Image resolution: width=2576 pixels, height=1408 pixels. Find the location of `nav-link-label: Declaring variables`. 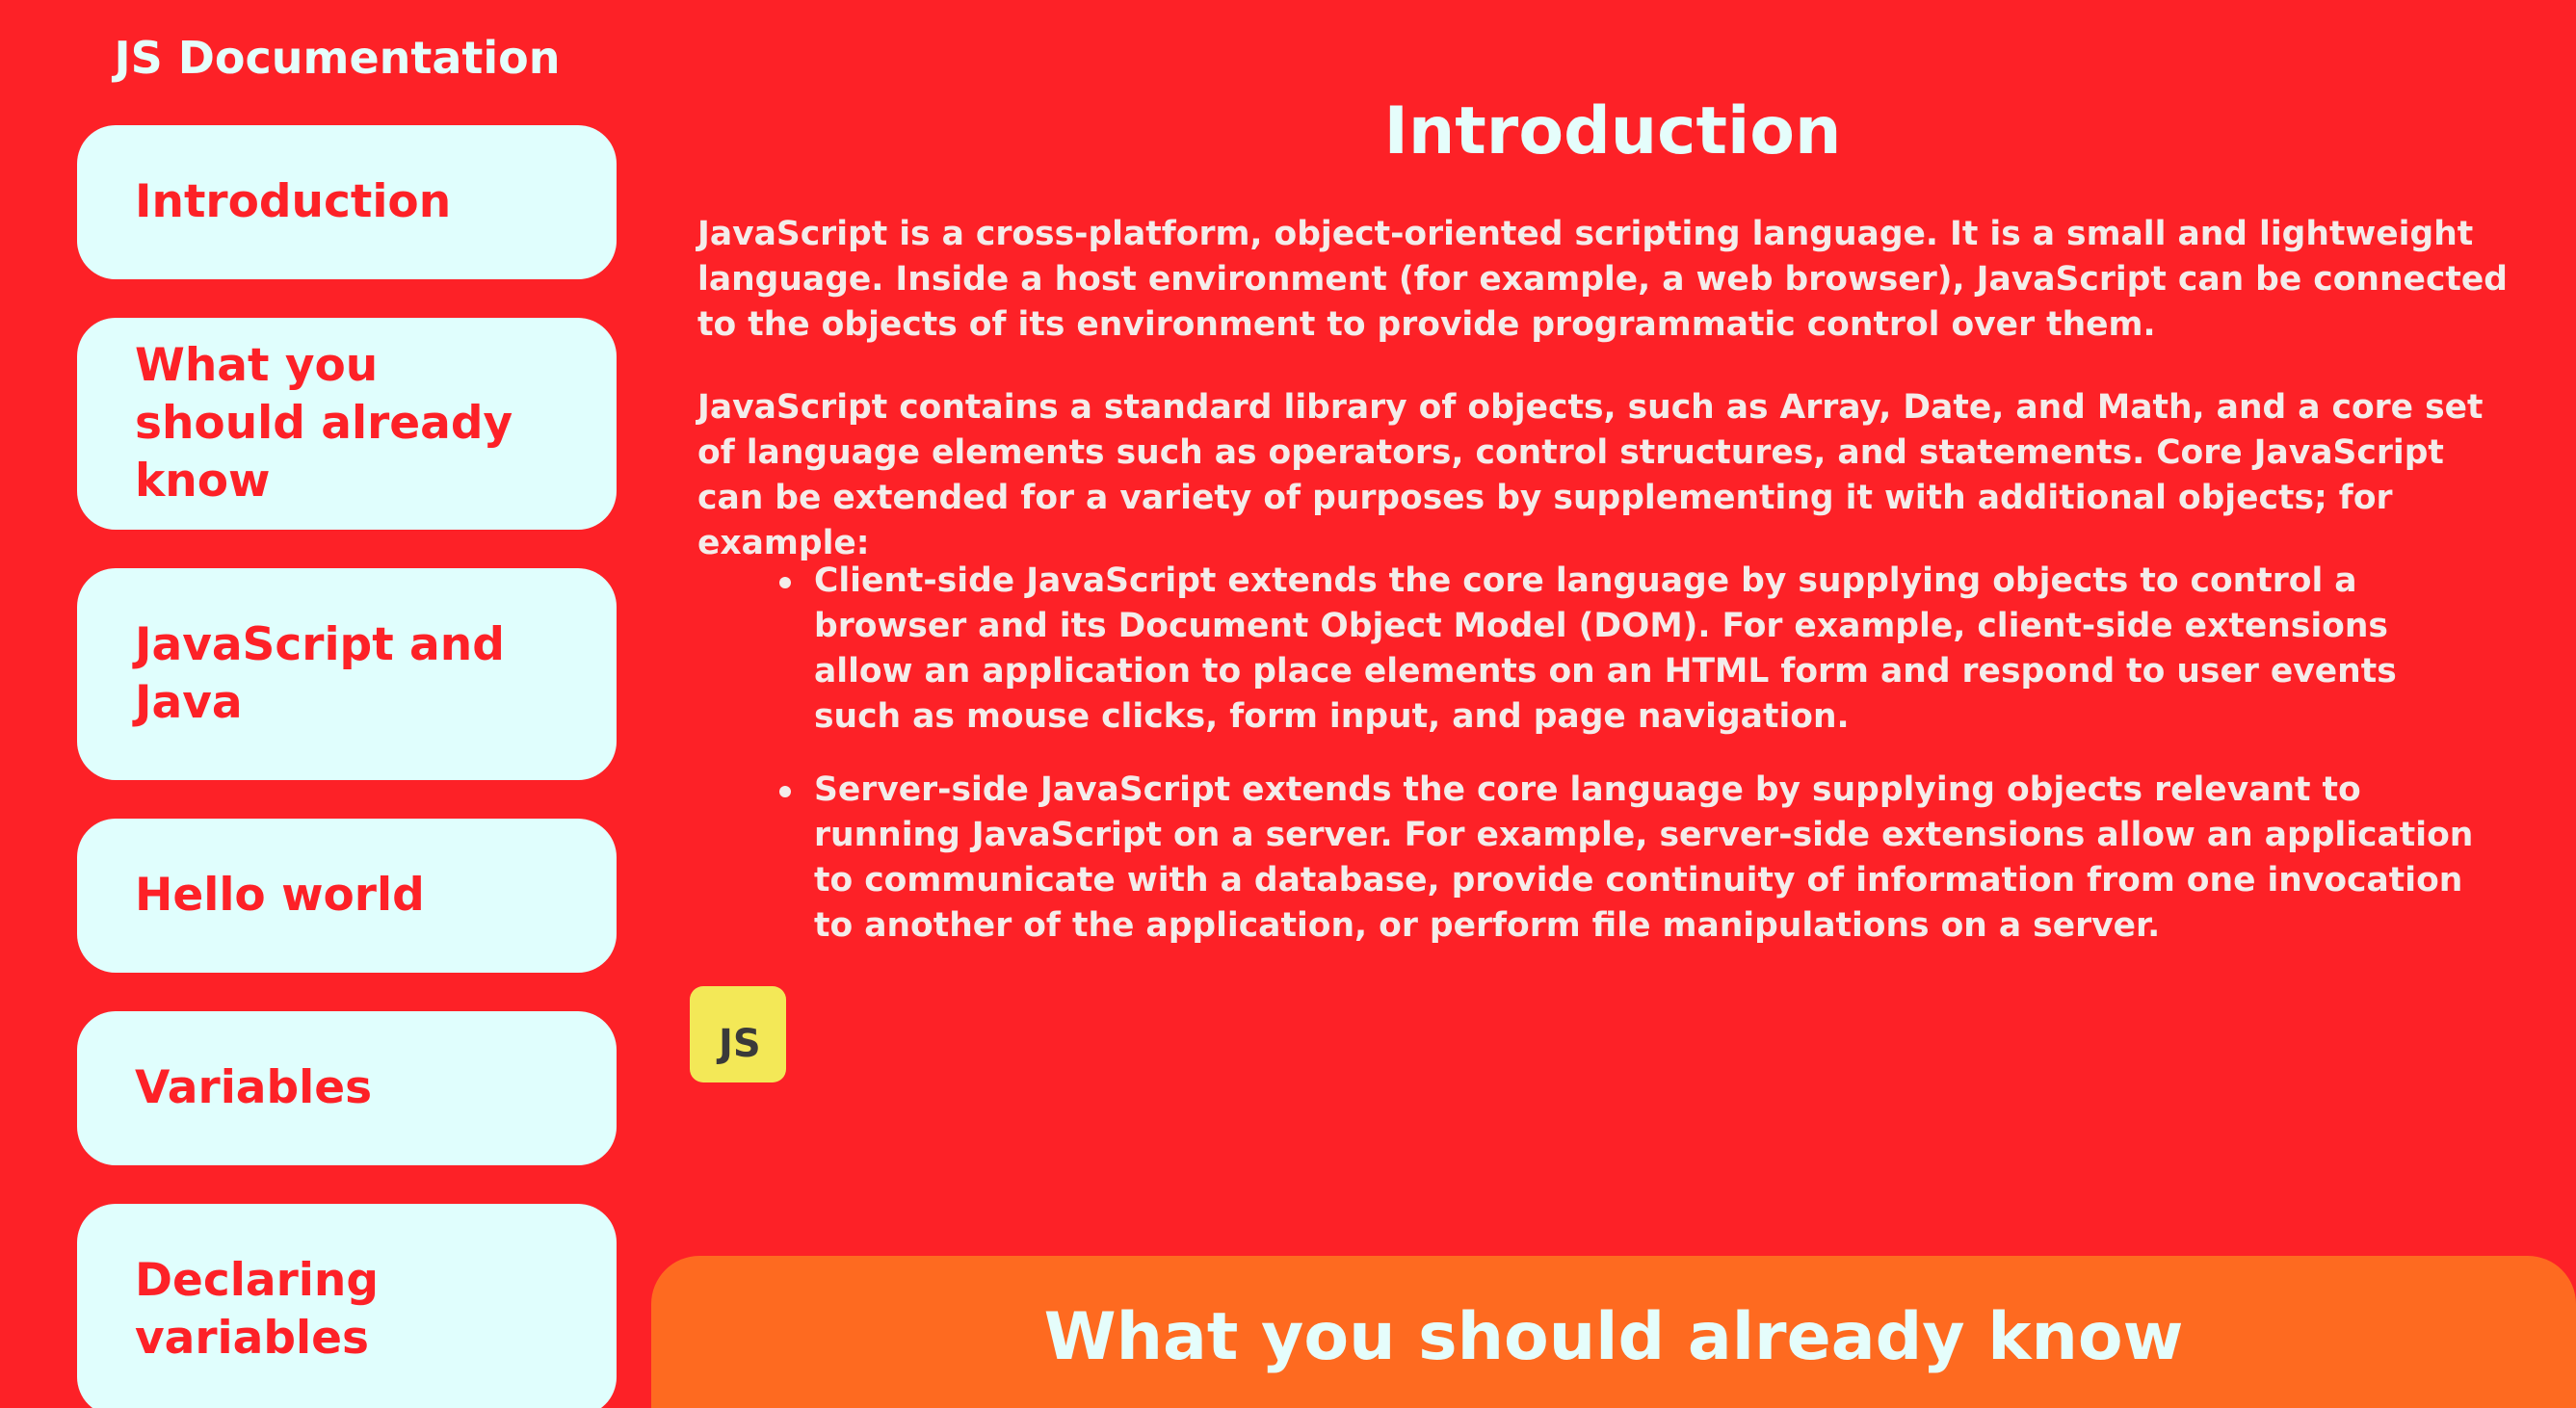

nav-link-label: Declaring variables is located at coordinates (257, 1309).